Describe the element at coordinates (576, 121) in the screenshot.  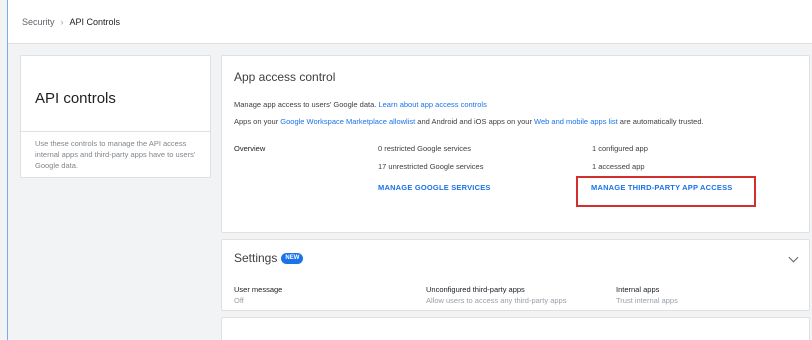
I see `web-mobile-apps-link: Web and mobile apps list` at that location.